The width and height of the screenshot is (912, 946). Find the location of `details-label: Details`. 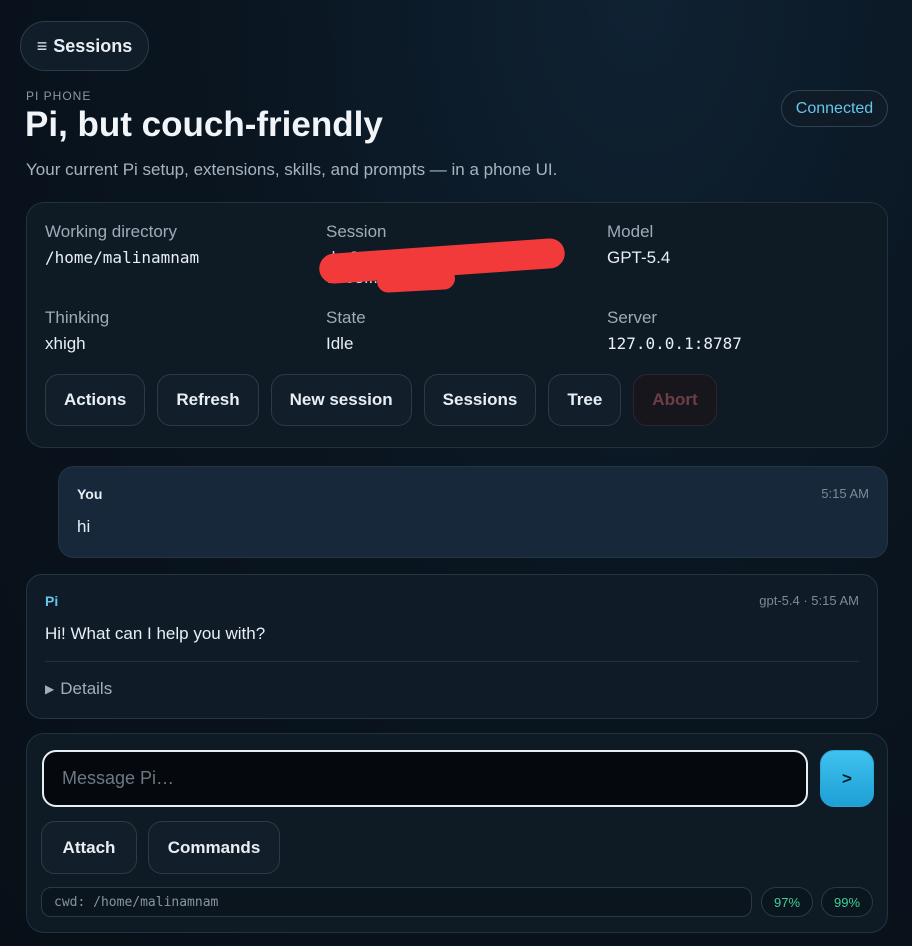

details-label: Details is located at coordinates (86, 688).